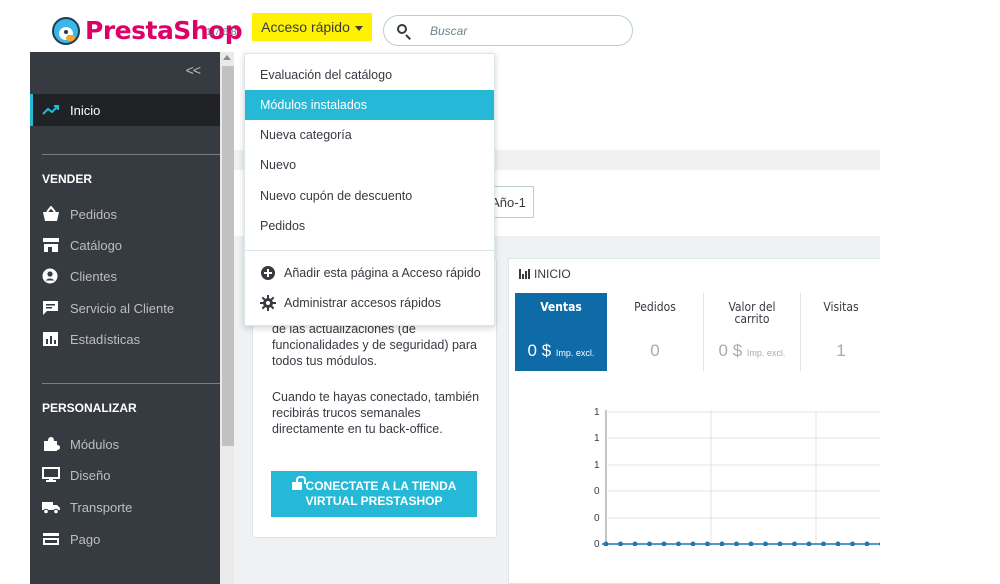  Describe the element at coordinates (51, 110) in the screenshot. I see `trend-line-icon` at that location.